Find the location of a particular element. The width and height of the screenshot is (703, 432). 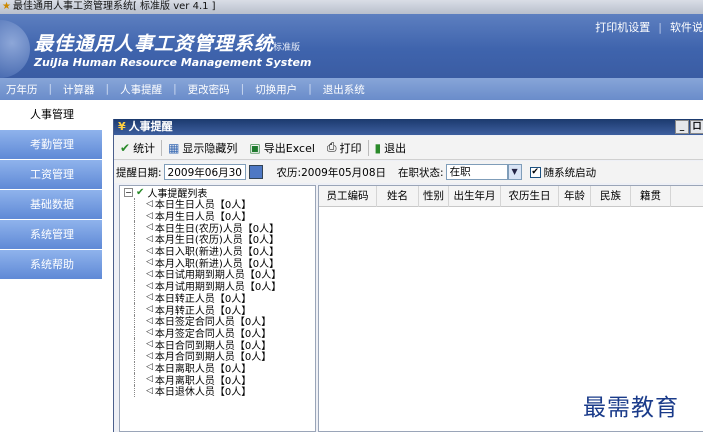

app-title: 最佳通用人事工资管理系统 is located at coordinates (154, 44).